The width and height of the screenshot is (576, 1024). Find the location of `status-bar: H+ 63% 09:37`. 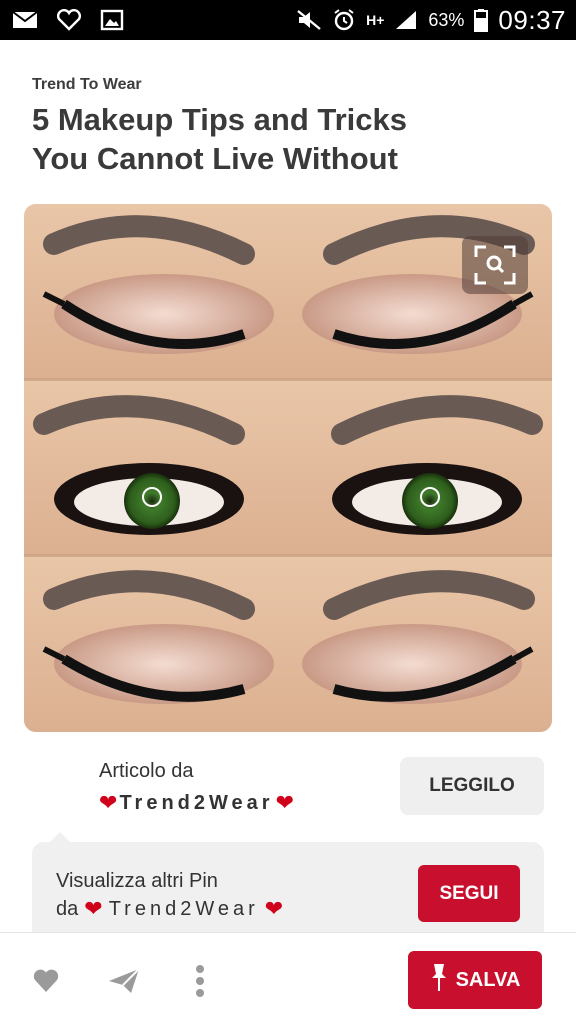

status-bar: H+ 63% 09:37 is located at coordinates (288, 20).